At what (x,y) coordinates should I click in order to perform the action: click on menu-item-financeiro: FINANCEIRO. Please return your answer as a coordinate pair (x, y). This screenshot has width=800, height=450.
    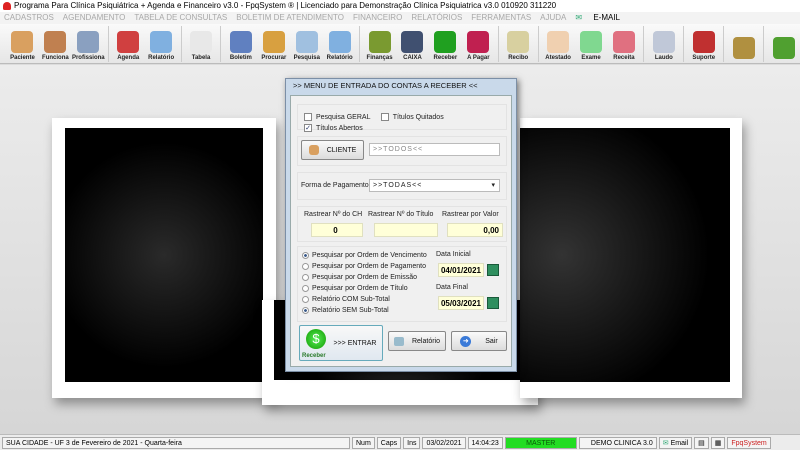
    Looking at the image, I should click on (377, 17).